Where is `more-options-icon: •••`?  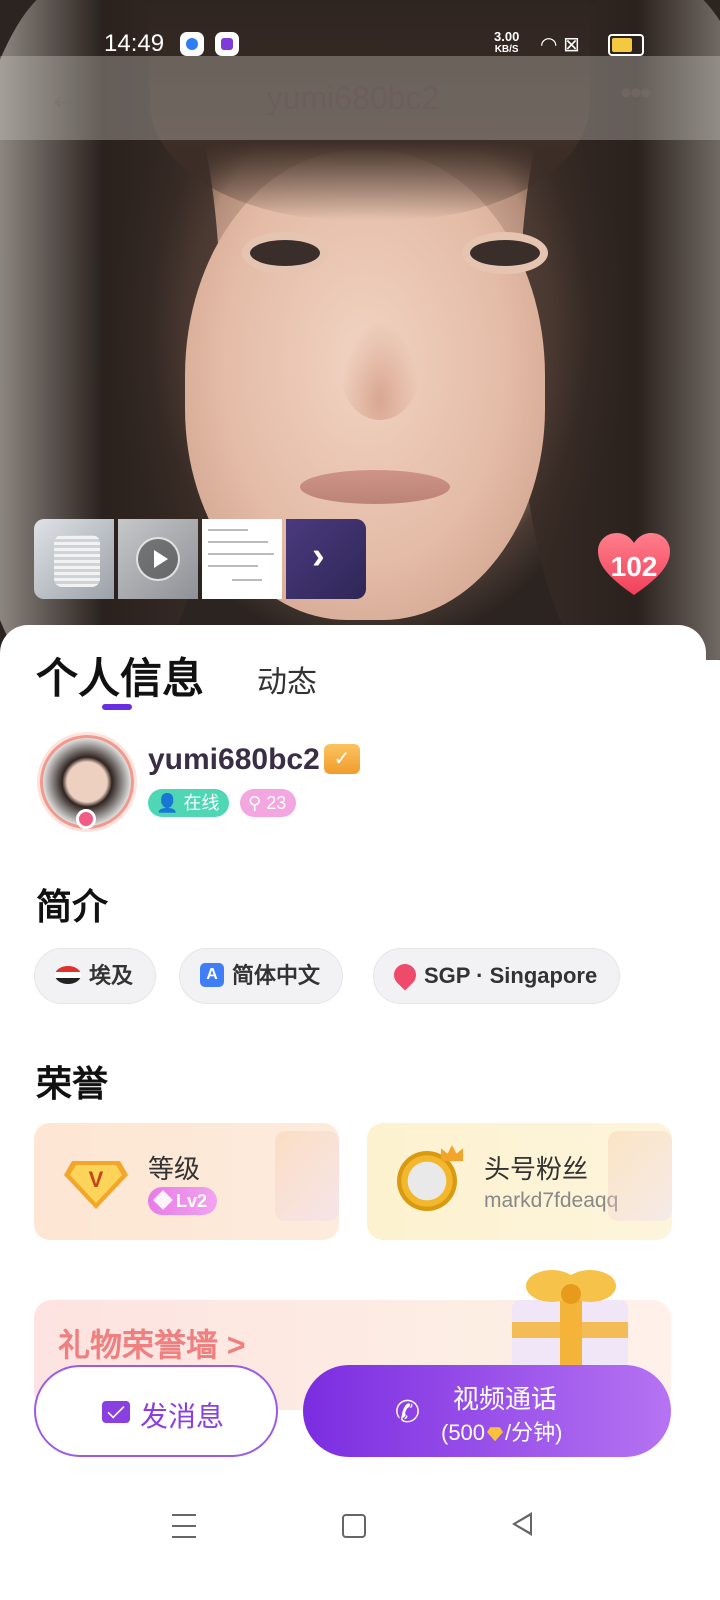 more-options-icon: ••• is located at coordinates (636, 93).